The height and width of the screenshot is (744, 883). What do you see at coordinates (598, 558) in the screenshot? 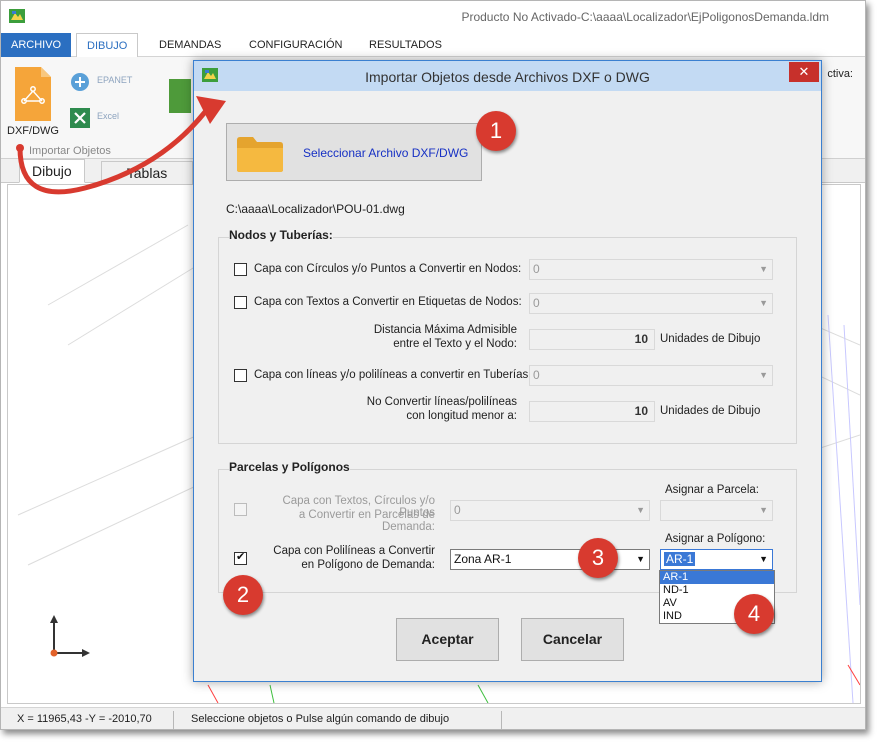
I see `callout-badge: 3` at bounding box center [598, 558].